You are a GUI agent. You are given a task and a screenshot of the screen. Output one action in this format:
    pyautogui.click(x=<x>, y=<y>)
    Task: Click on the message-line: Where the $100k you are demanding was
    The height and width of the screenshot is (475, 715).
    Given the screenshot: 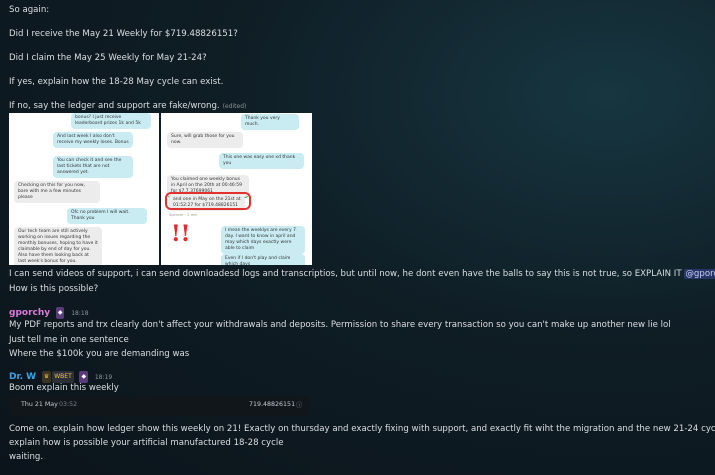 What is the action you would take?
    pyautogui.click(x=99, y=354)
    